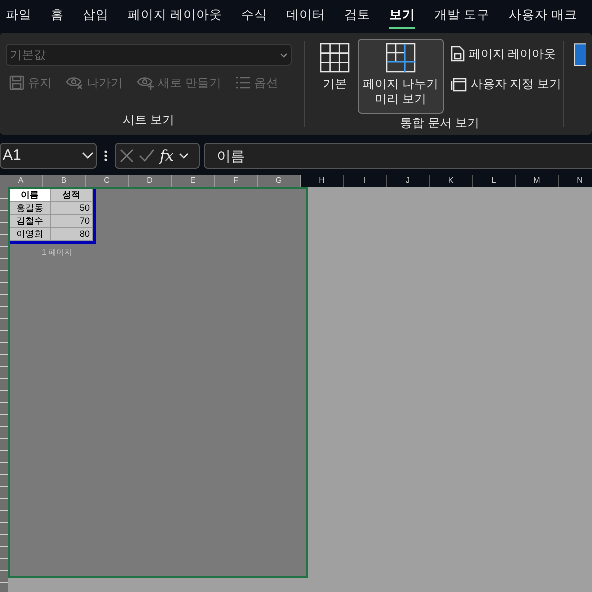  Describe the element at coordinates (72, 234) in the screenshot. I see `table-cell: 80` at that location.